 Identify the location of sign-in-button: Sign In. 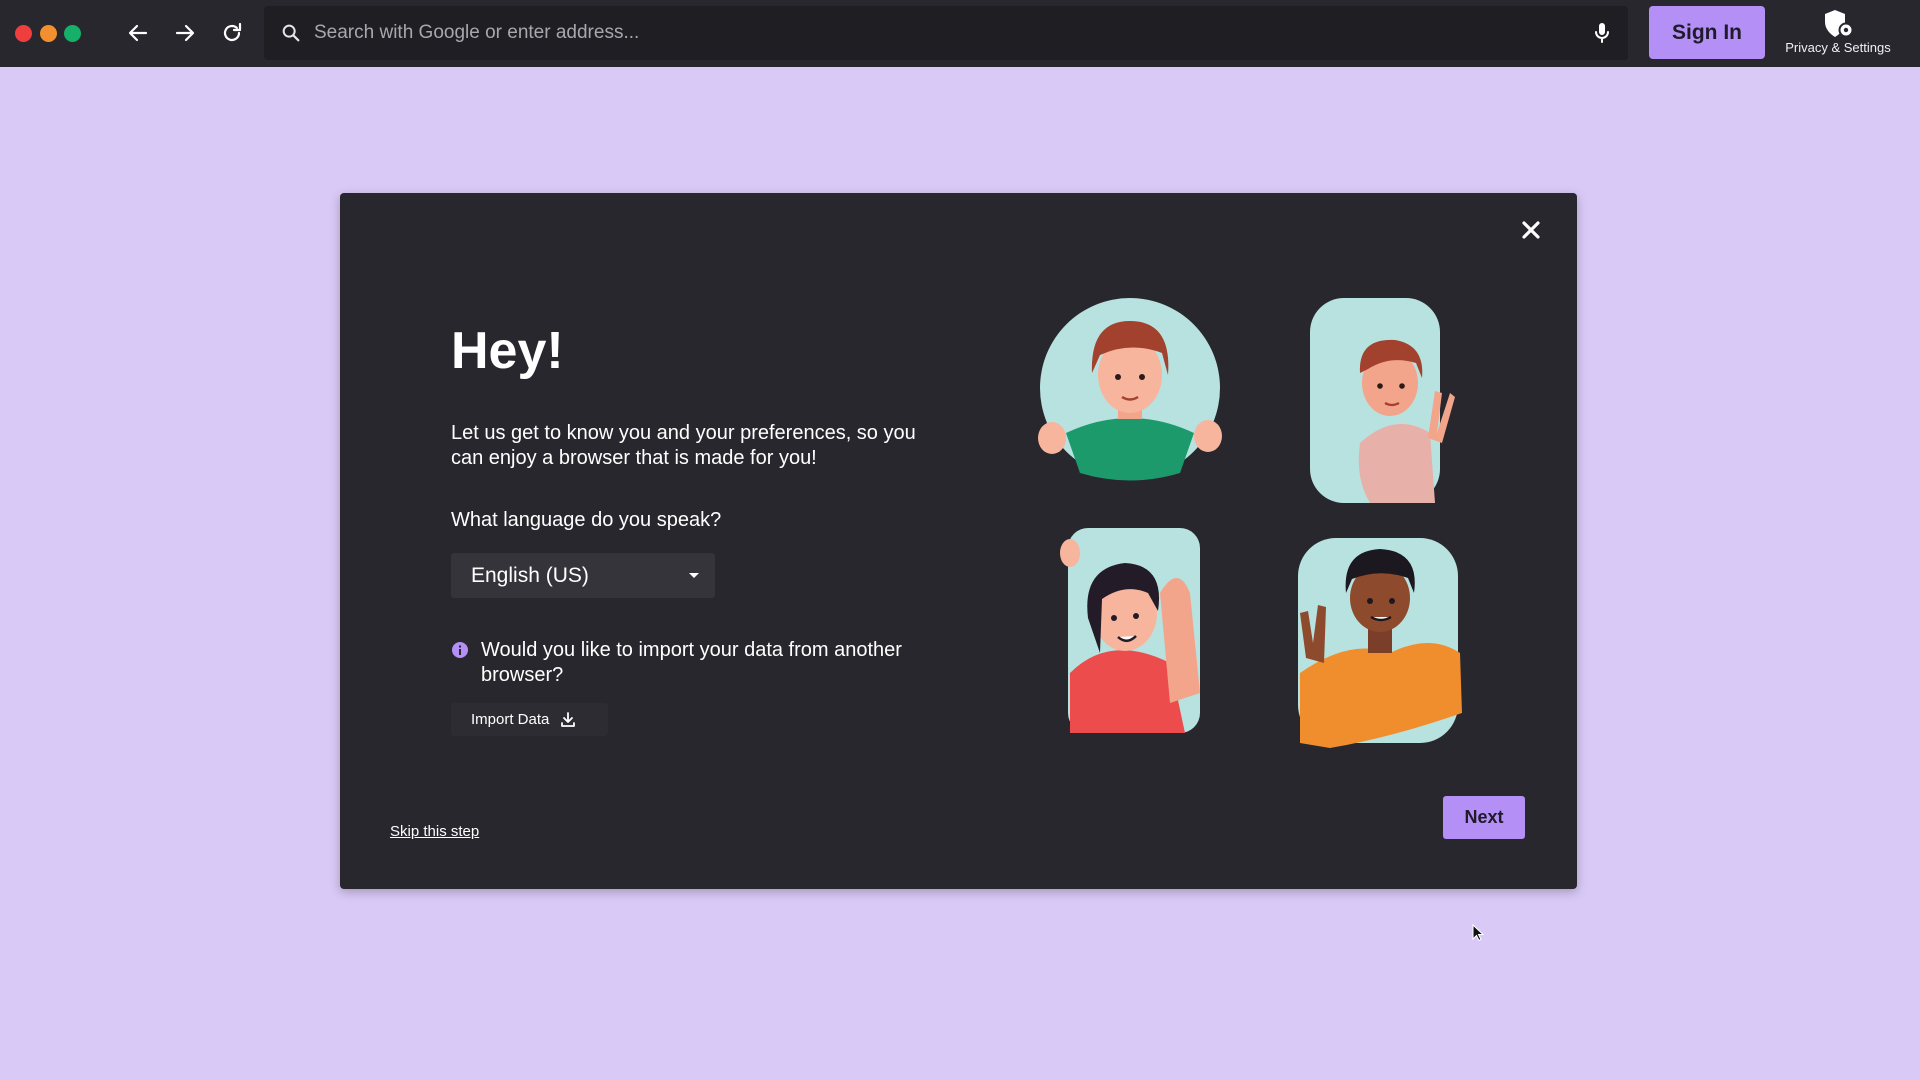
(1707, 32).